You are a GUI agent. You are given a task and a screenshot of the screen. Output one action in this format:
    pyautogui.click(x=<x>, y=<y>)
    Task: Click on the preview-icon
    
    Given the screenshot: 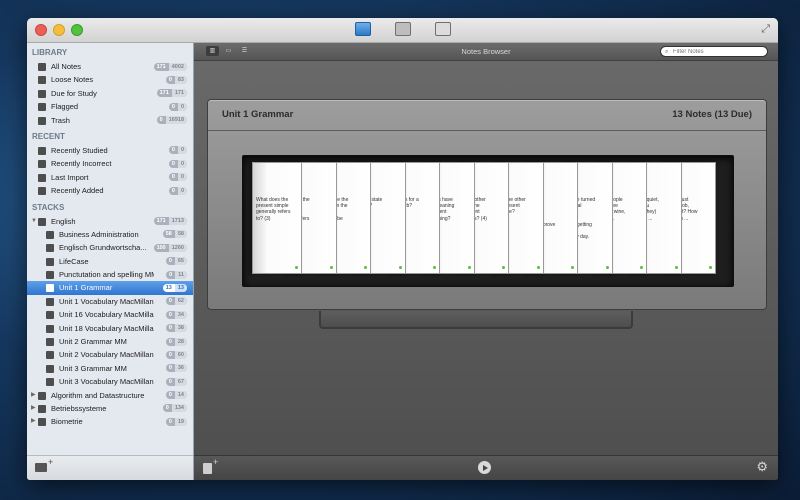 What is the action you would take?
    pyautogui.click(x=443, y=29)
    